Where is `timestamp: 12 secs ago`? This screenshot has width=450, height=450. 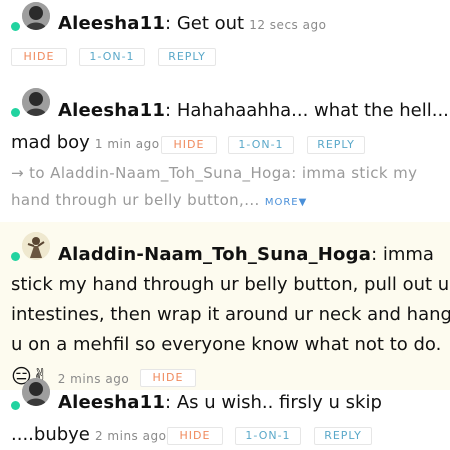
timestamp: 12 secs ago is located at coordinates (288, 25).